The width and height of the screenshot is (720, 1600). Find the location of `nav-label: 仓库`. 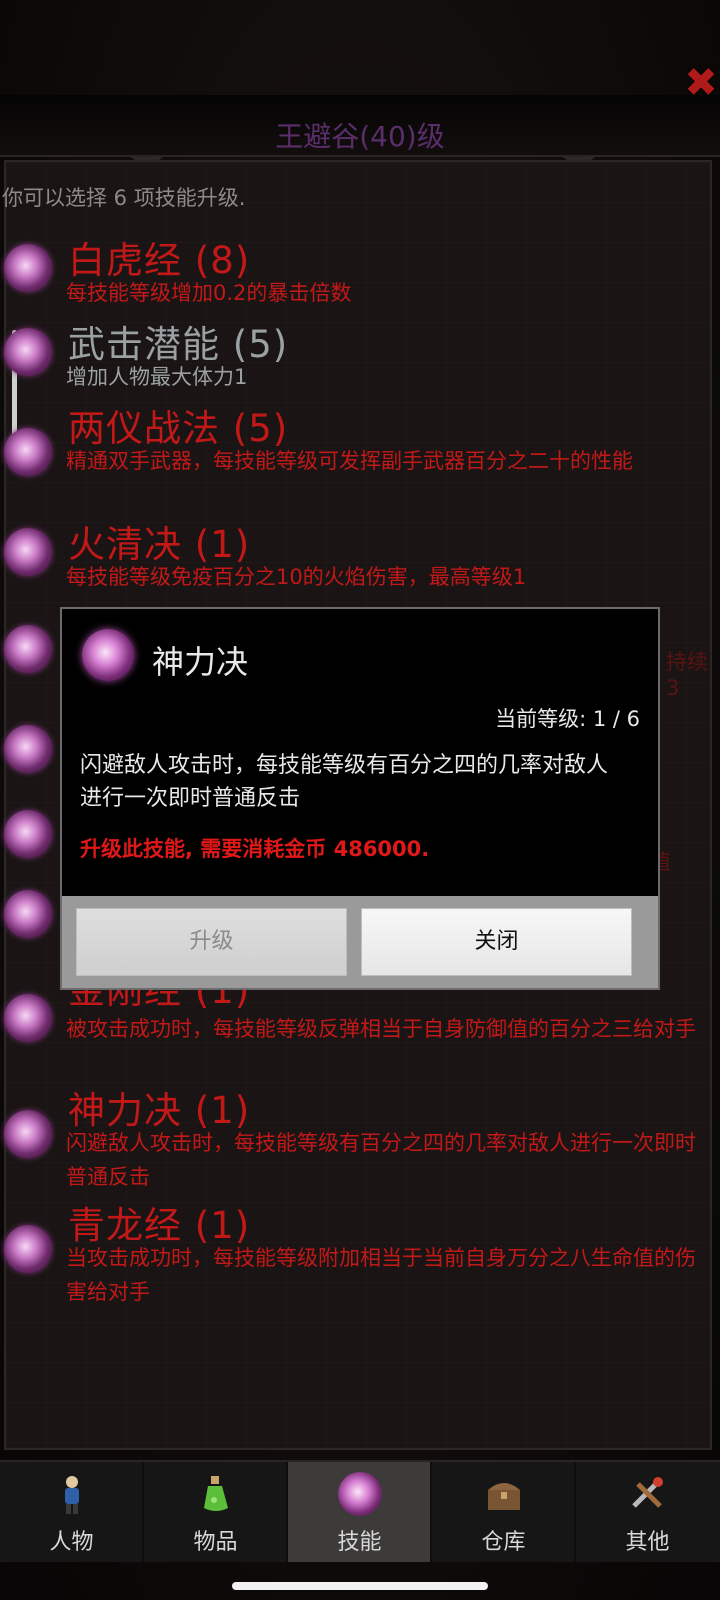

nav-label: 仓库 is located at coordinates (503, 1542).